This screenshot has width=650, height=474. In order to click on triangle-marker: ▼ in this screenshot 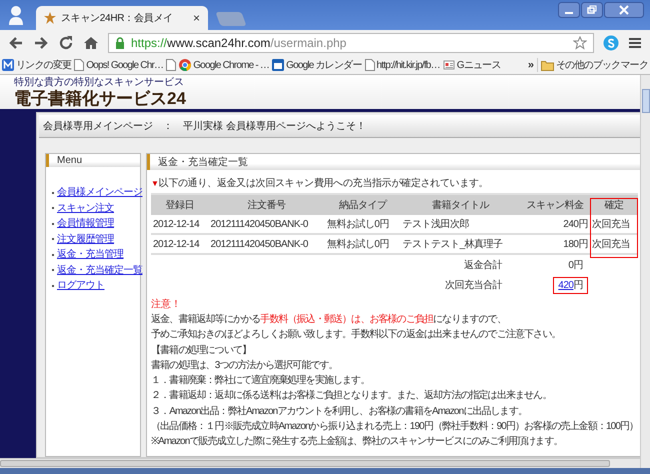, I will do `click(155, 183)`.